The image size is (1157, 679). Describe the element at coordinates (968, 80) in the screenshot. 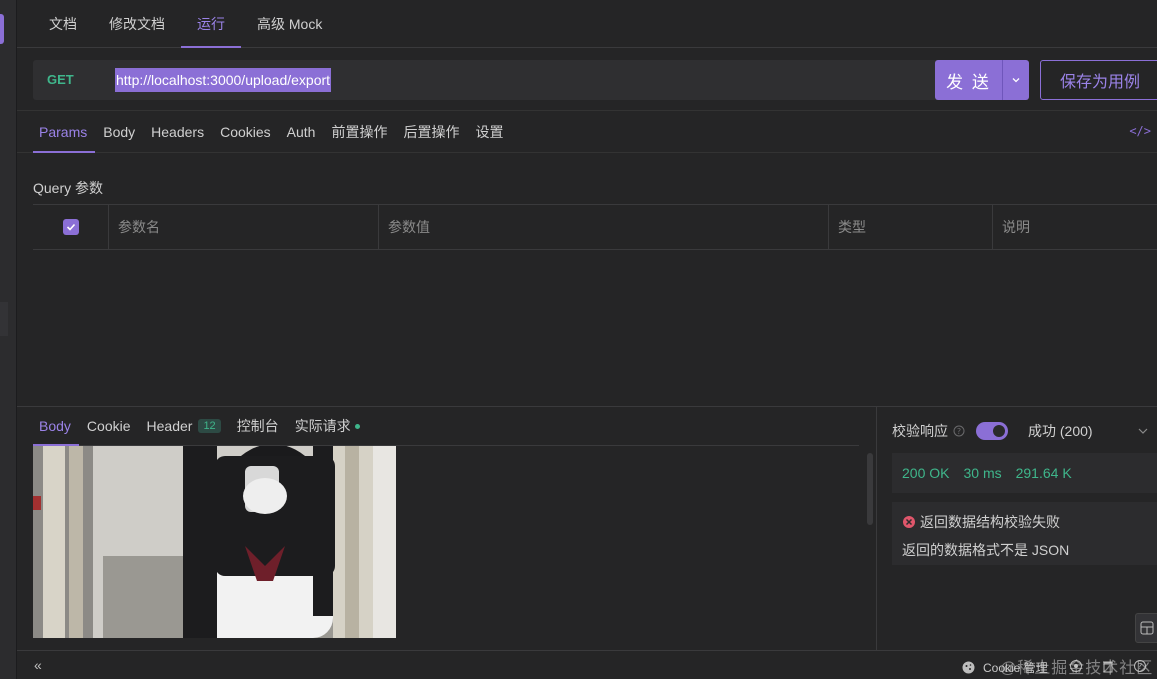

I see `send-button-label: 发 送` at that location.